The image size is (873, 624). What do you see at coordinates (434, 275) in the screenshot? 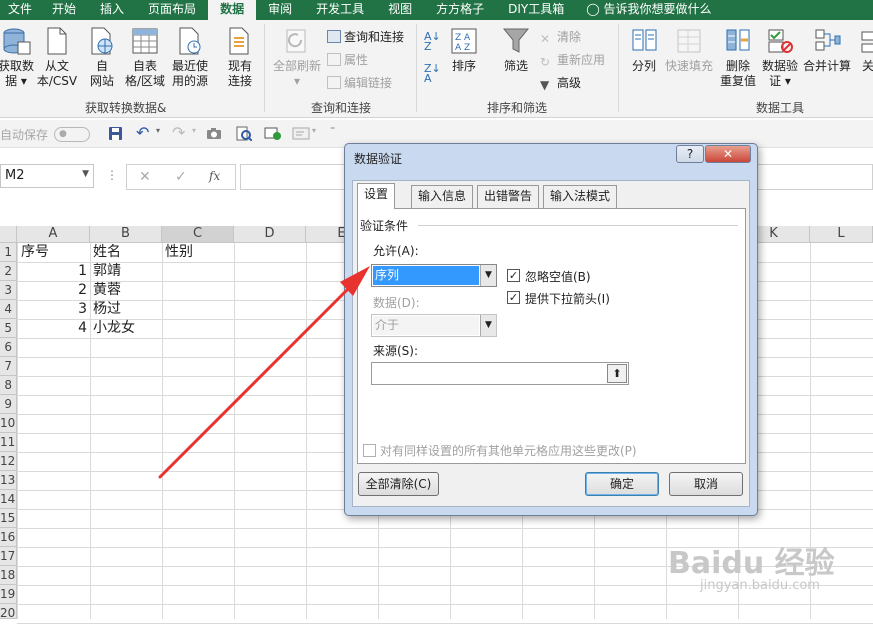
I see `allow-select: 序列 ▼` at bounding box center [434, 275].